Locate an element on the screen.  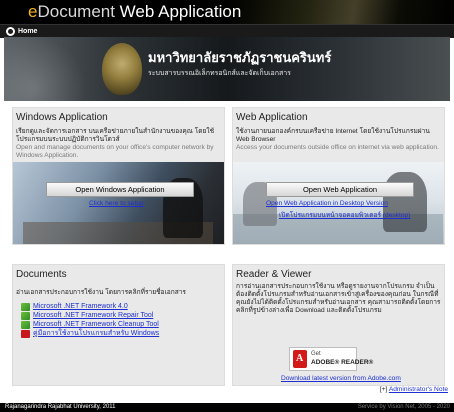
home-link: Home is located at coordinates (21, 31).